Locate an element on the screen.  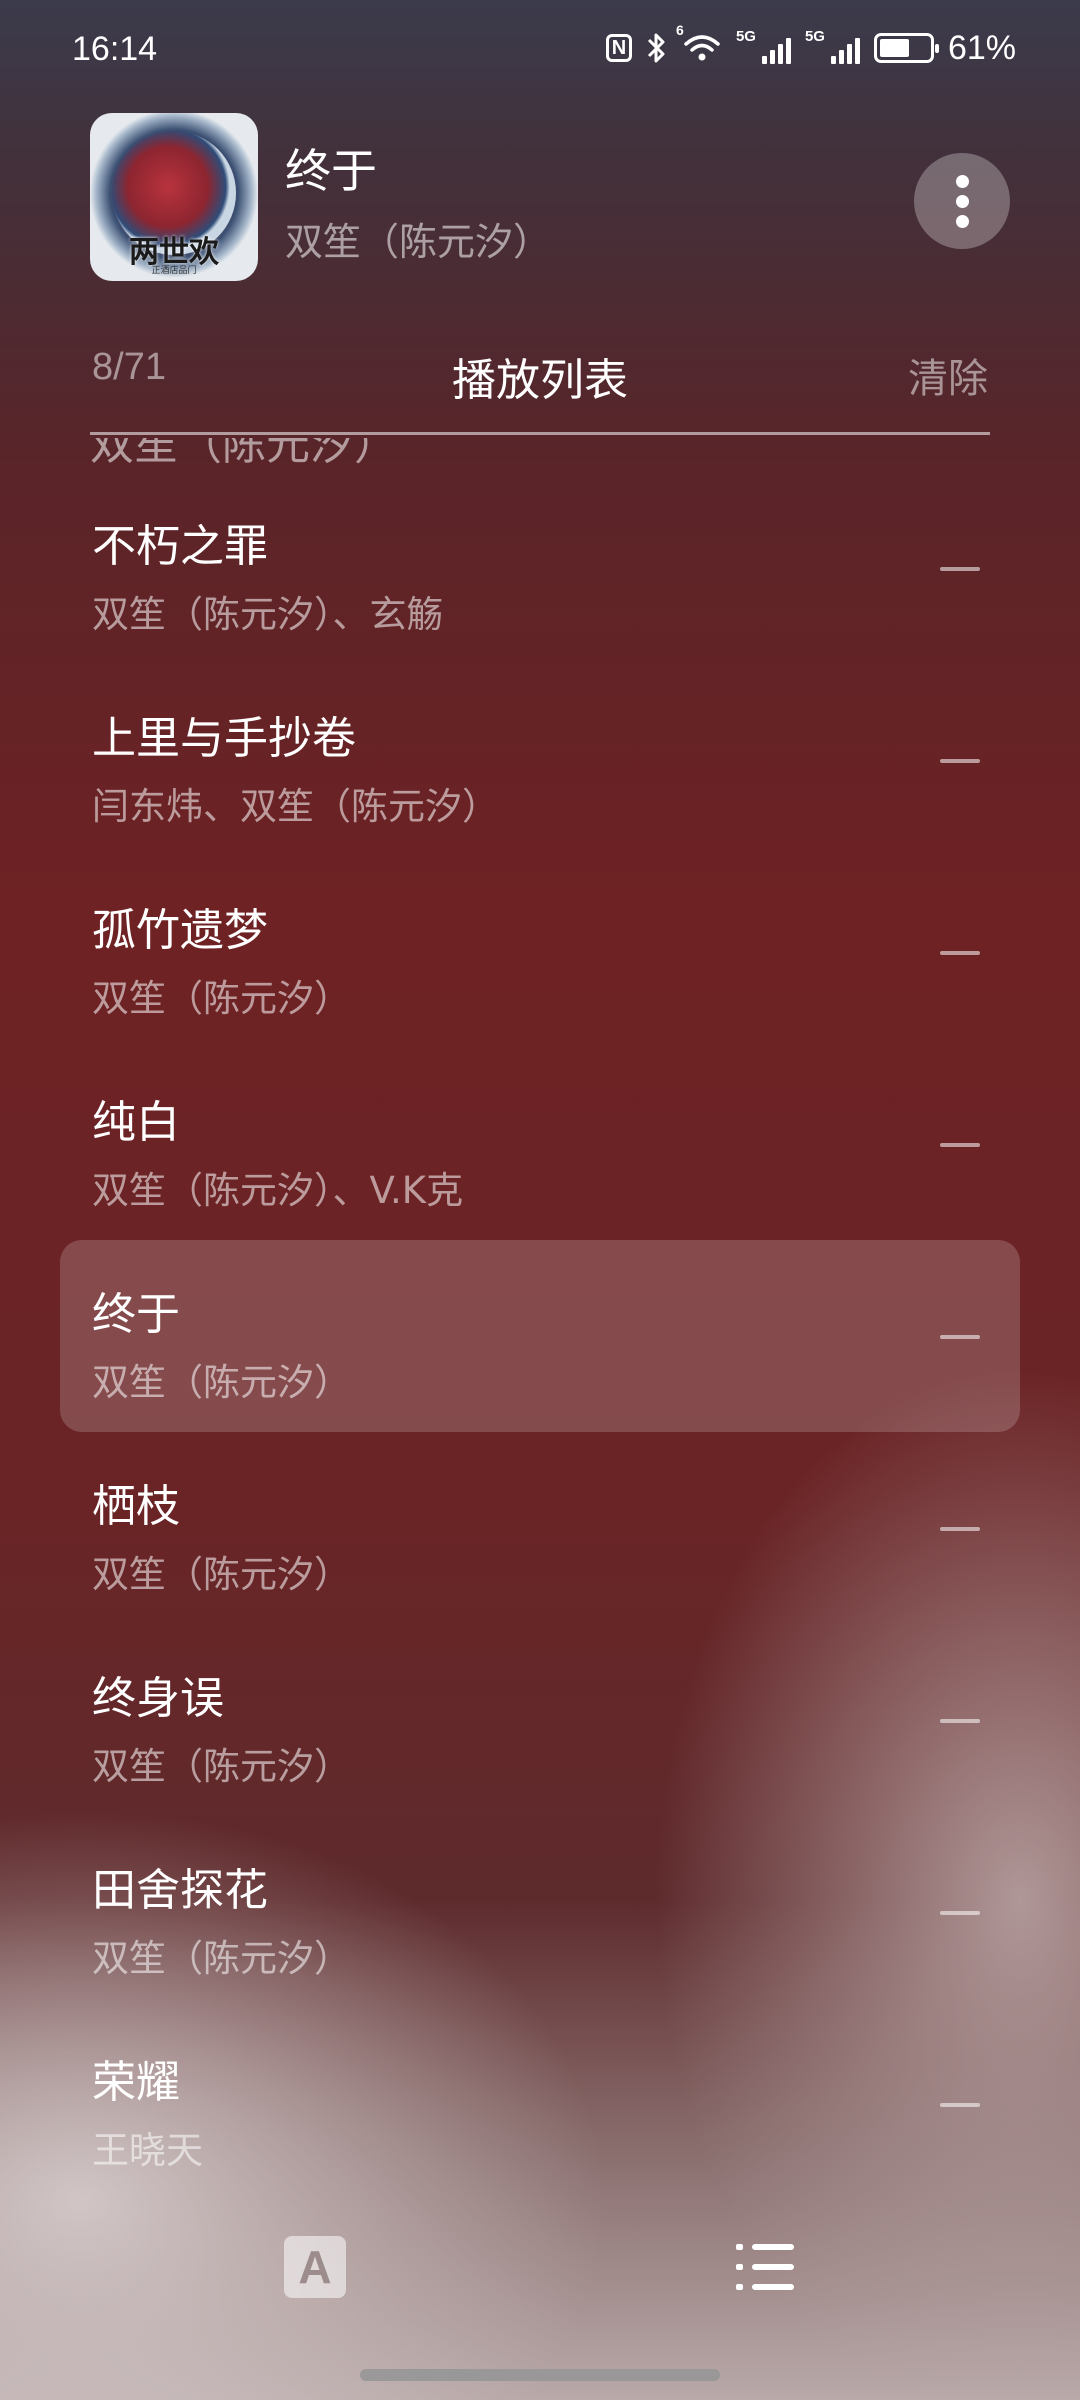
song-artist: 王晓天 is located at coordinates (147, 2150).